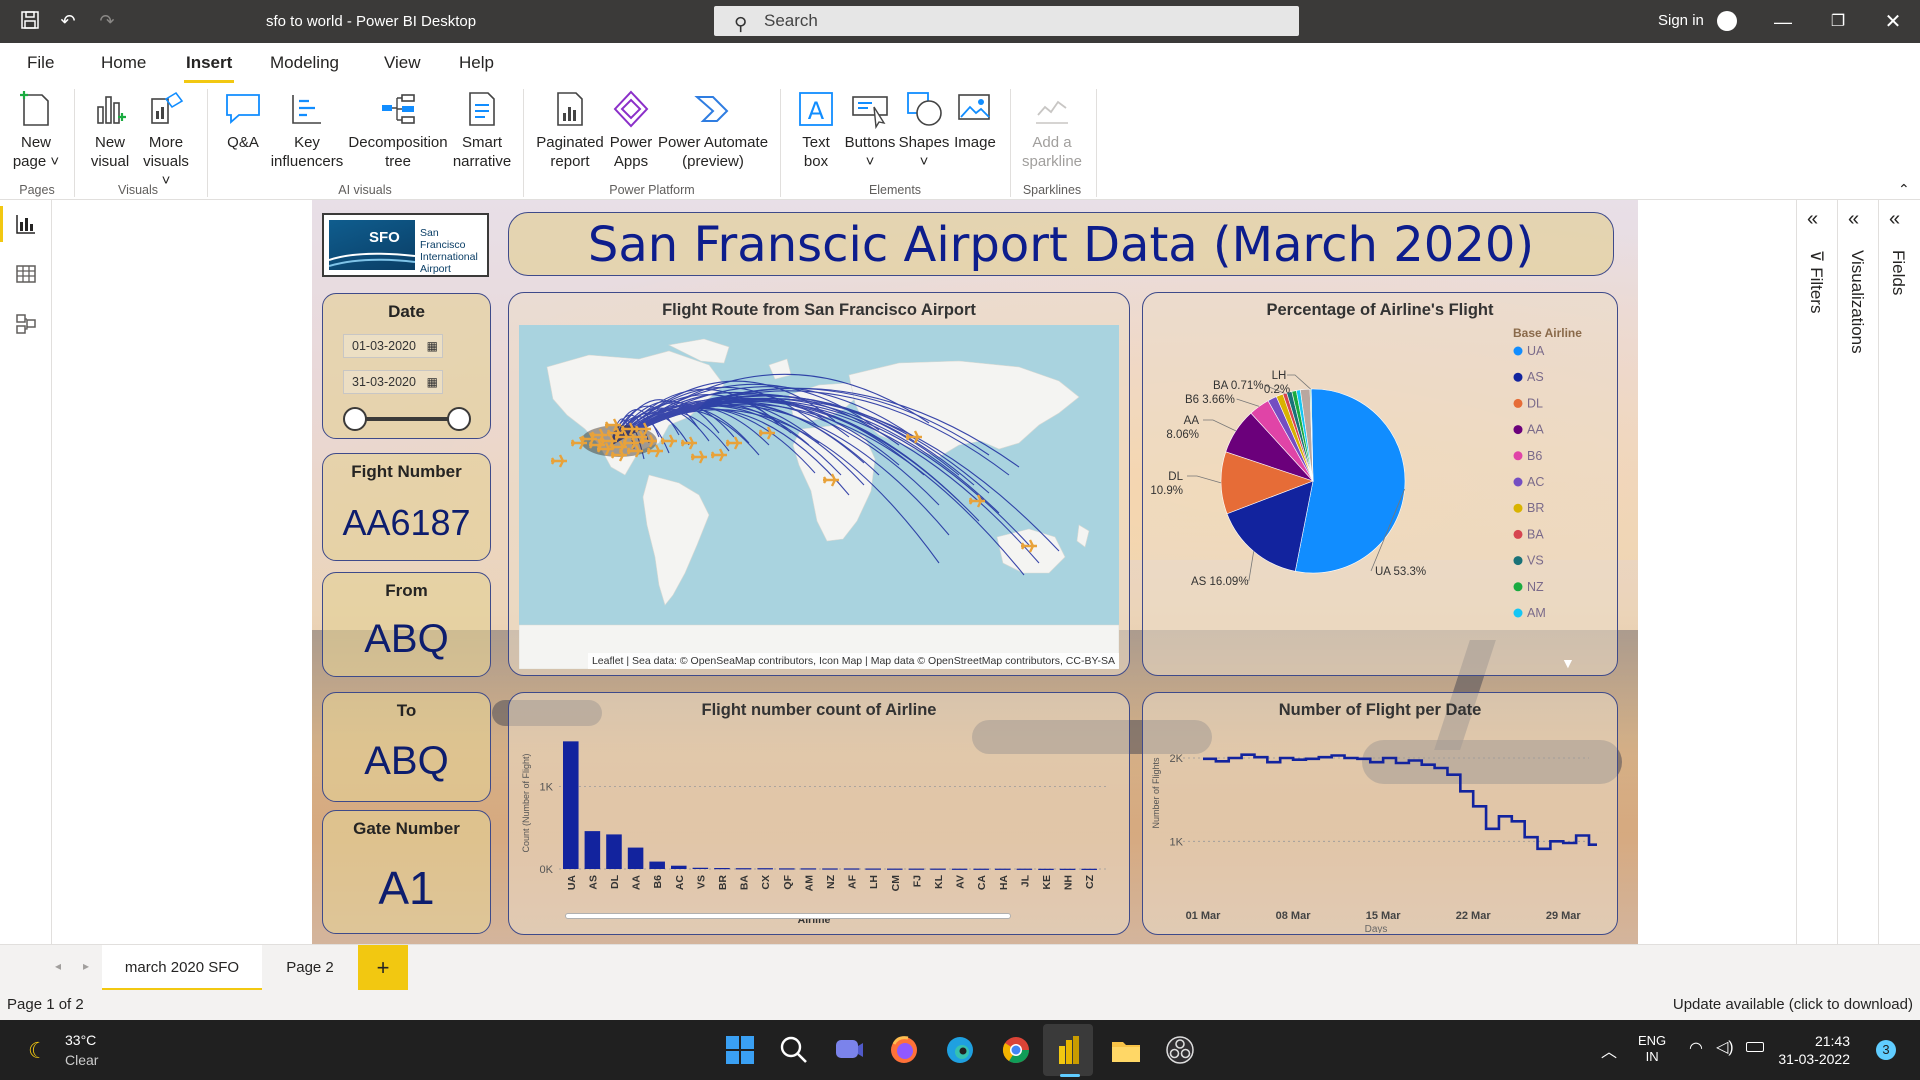  What do you see at coordinates (975, 120) in the screenshot?
I see `image-button: Image` at bounding box center [975, 120].